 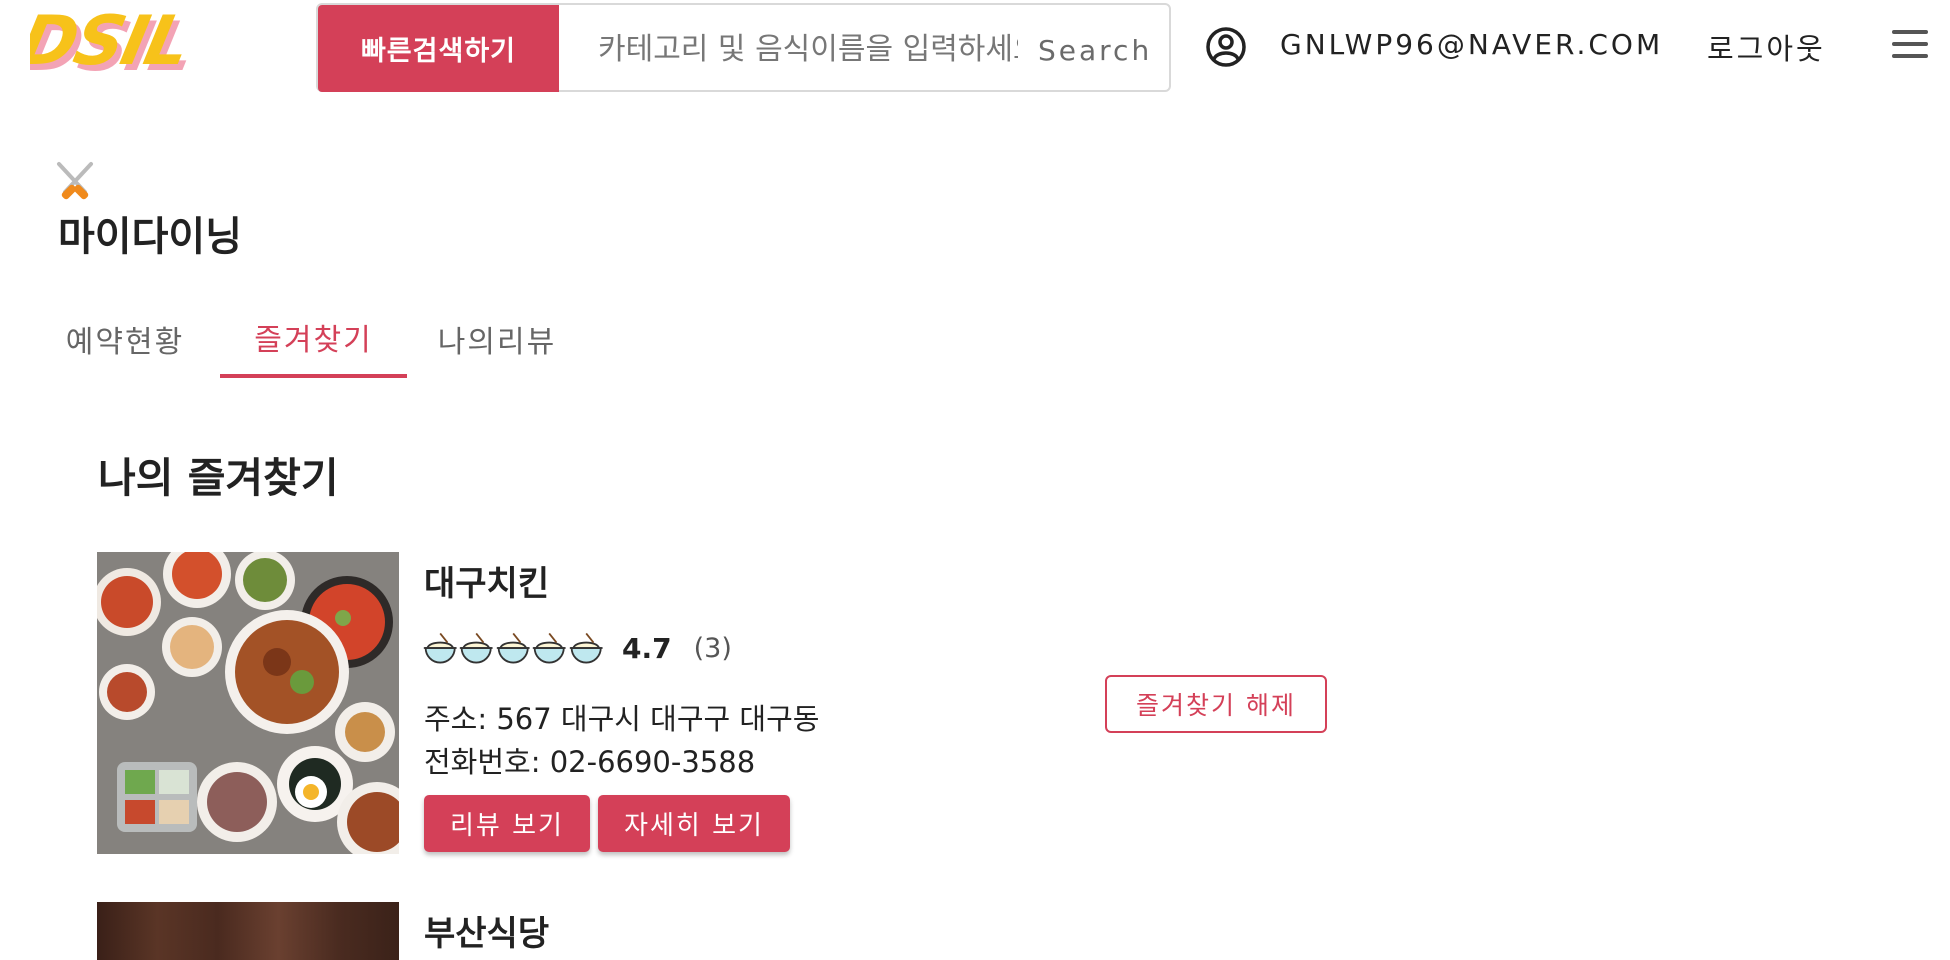 I want to click on search-button: Search, so click(x=1085, y=51).